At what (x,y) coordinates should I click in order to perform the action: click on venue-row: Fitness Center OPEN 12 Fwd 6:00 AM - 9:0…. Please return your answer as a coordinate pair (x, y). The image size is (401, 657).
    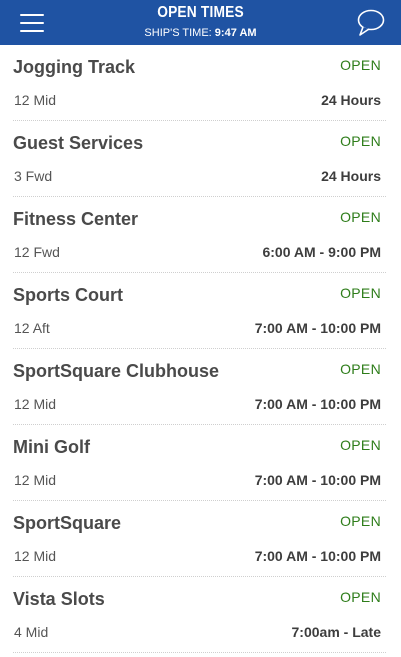
    Looking at the image, I should click on (200, 235).